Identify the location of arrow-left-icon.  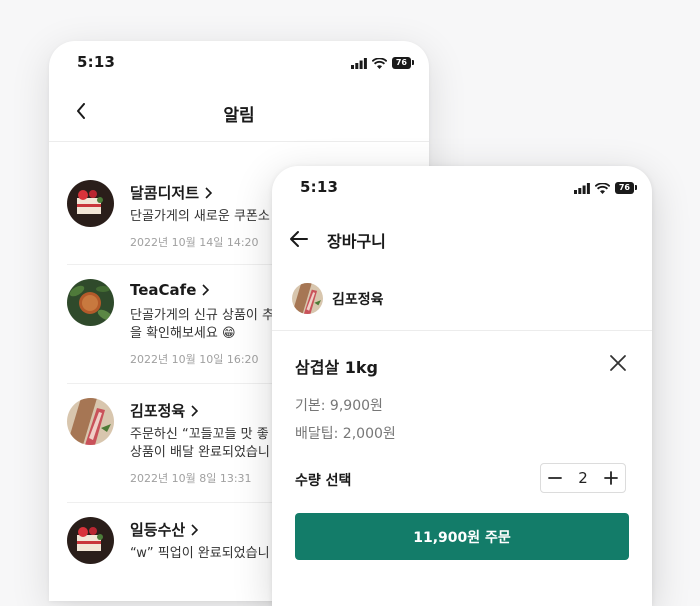
(299, 239).